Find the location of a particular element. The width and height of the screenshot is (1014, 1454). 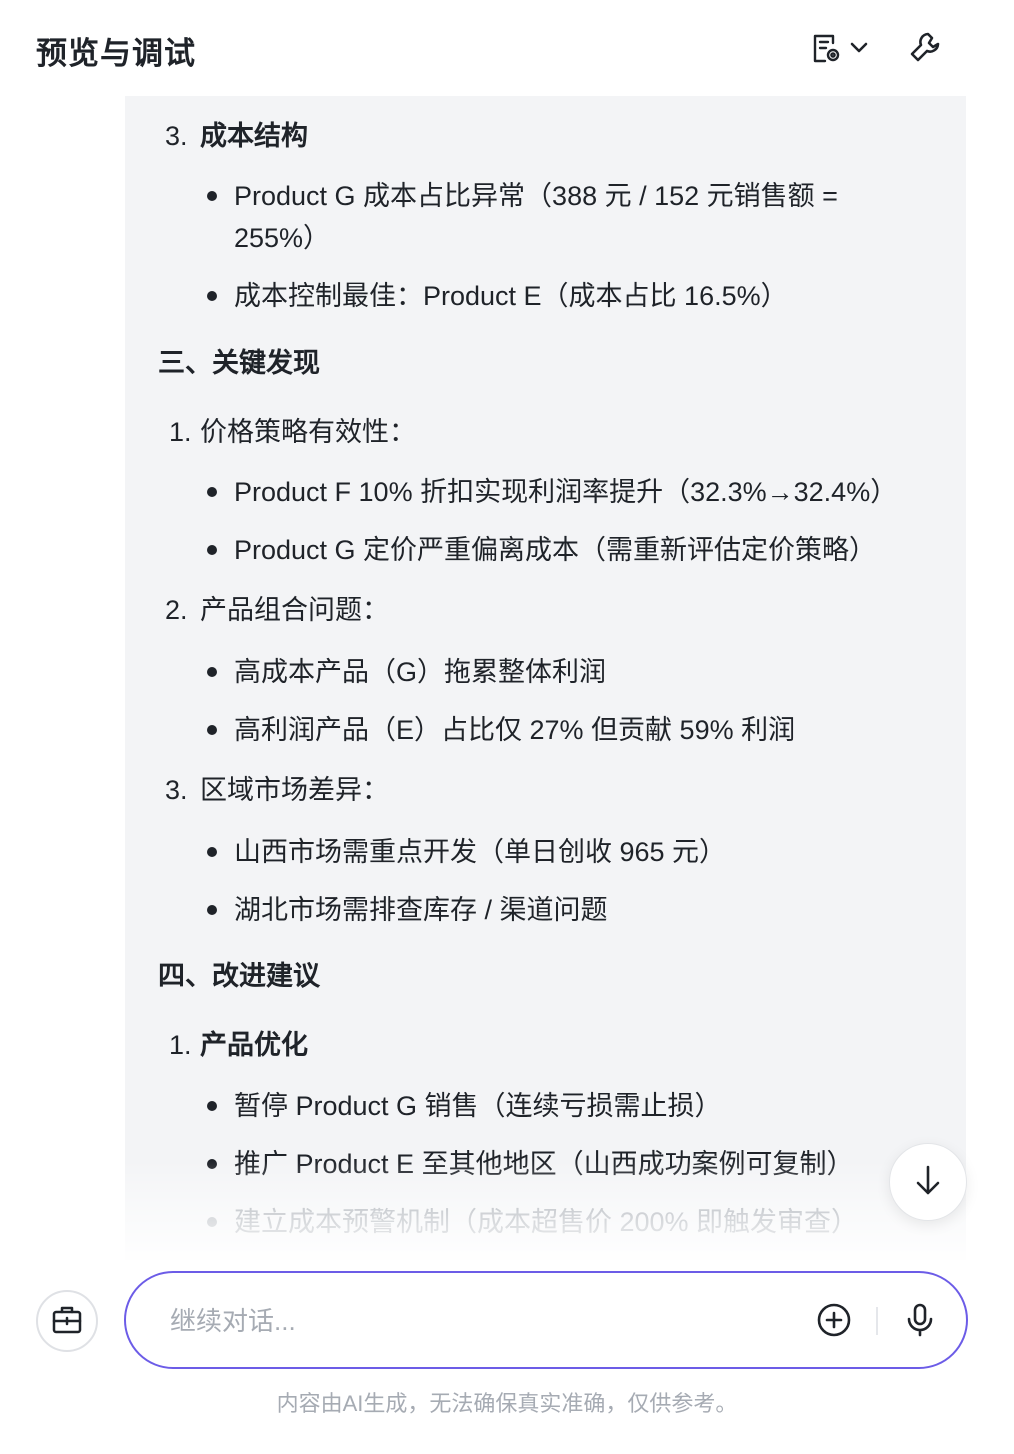

wrench-icon is located at coordinates (926, 50).